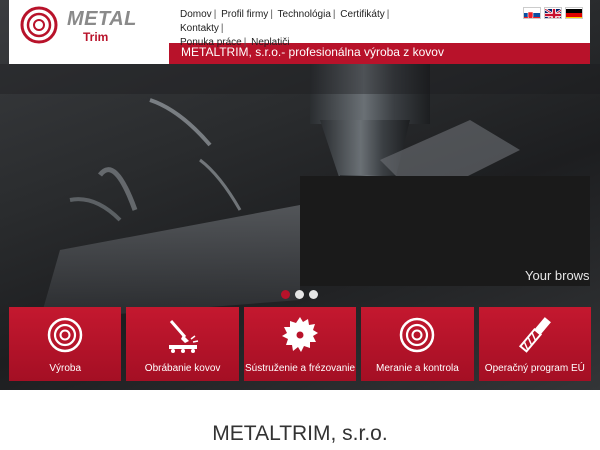  Describe the element at coordinates (445, 231) in the screenshot. I see `video-player: Your brows` at that location.